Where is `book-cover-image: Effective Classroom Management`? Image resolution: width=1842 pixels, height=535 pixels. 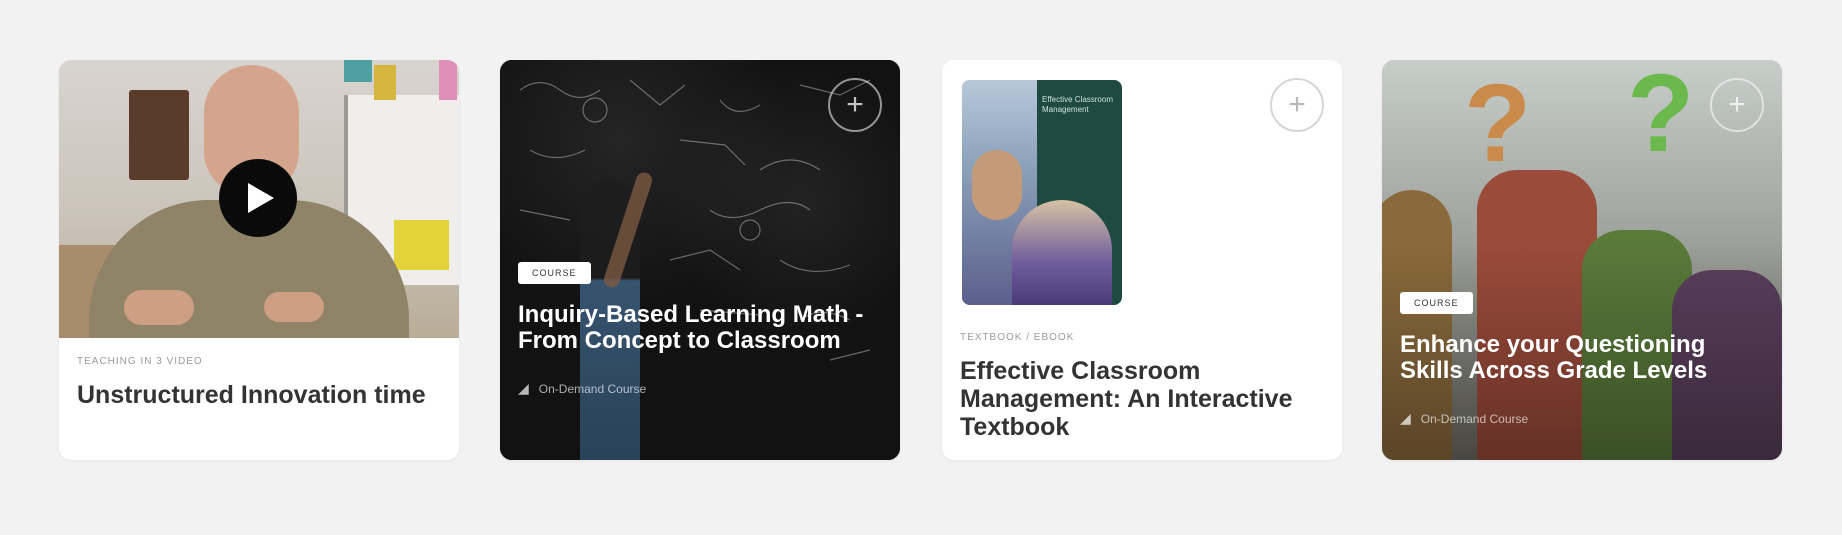
book-cover-image: Effective Classroom Management is located at coordinates (1042, 192).